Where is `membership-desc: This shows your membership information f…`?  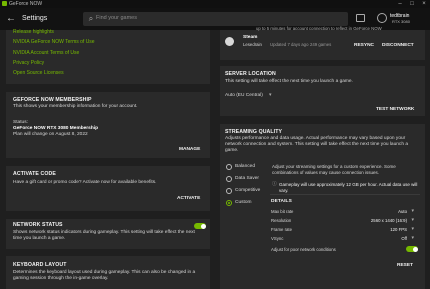
membership-desc: This shows your membership information f… is located at coordinates (75, 106).